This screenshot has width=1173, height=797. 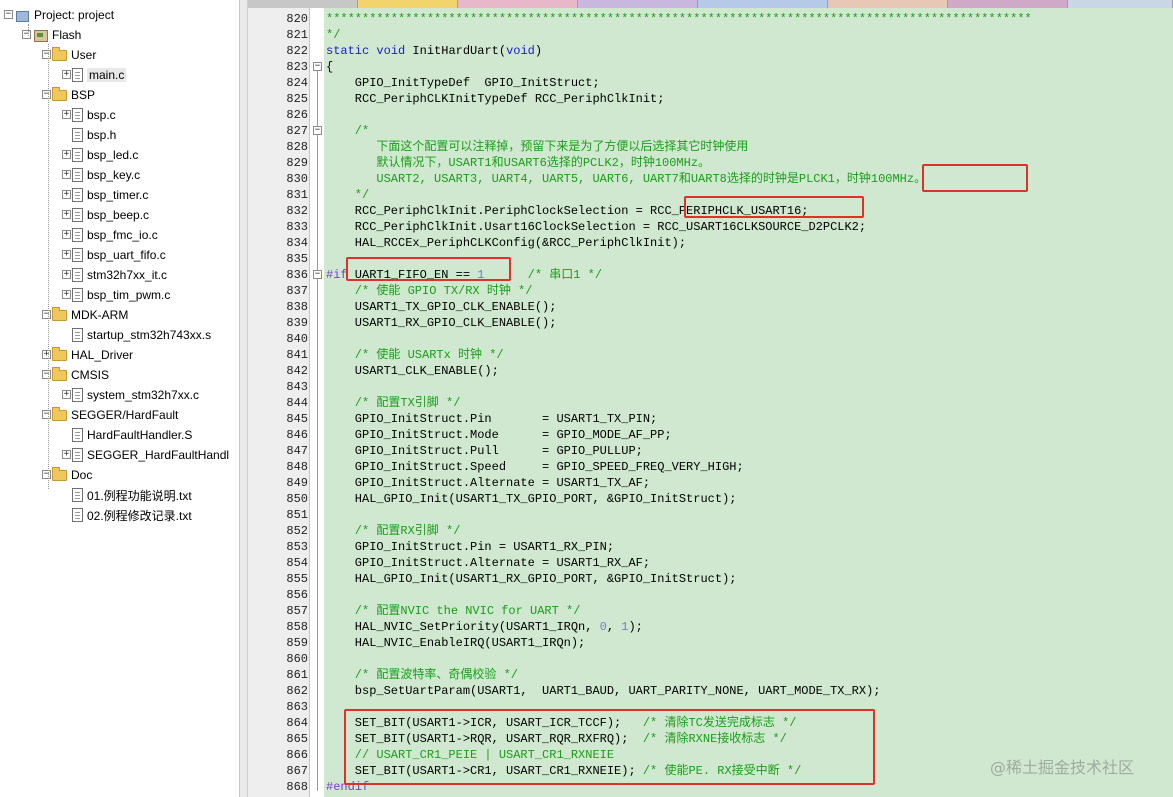 What do you see at coordinates (80, 375) in the screenshot?
I see `tree-group-cmsis: CMSIS` at bounding box center [80, 375].